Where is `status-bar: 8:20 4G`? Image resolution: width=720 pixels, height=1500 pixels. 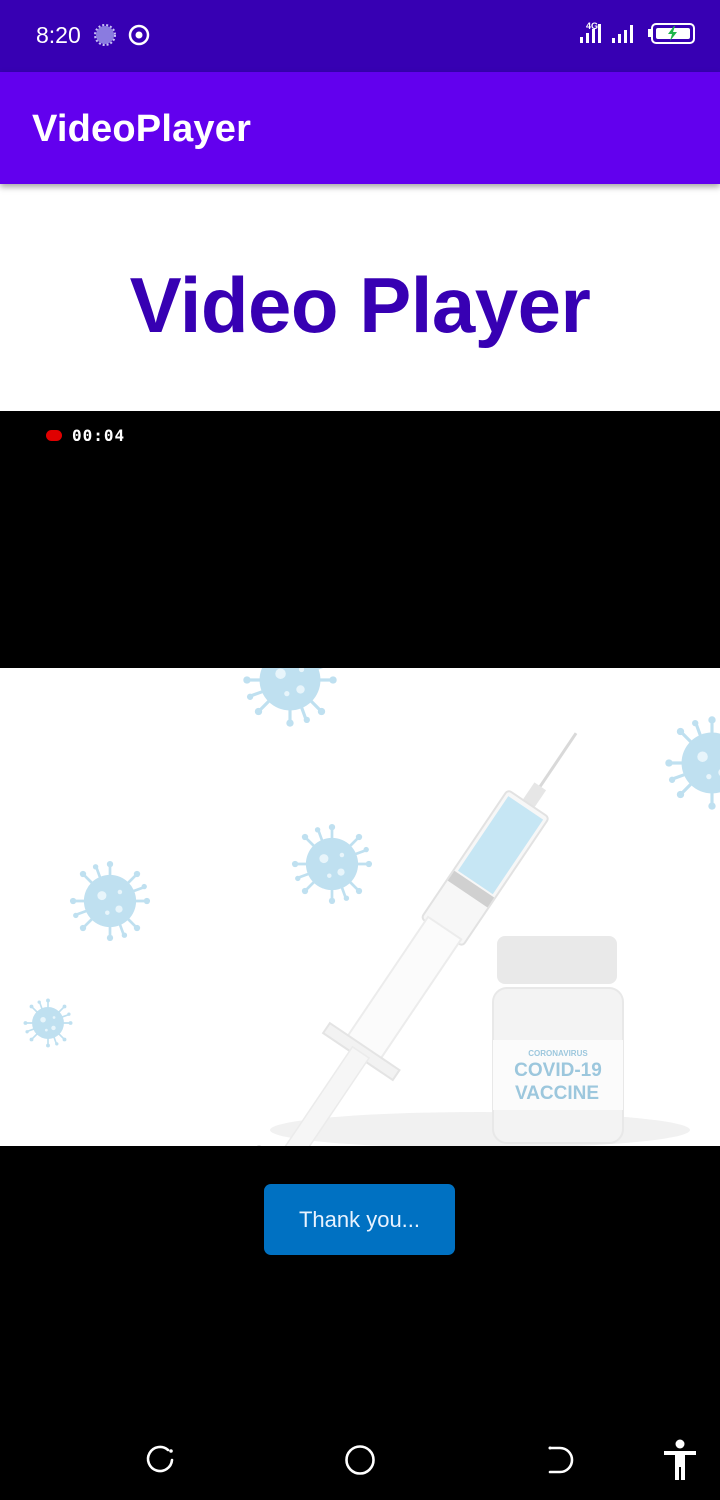
status-bar: 8:20 4G is located at coordinates (360, 36).